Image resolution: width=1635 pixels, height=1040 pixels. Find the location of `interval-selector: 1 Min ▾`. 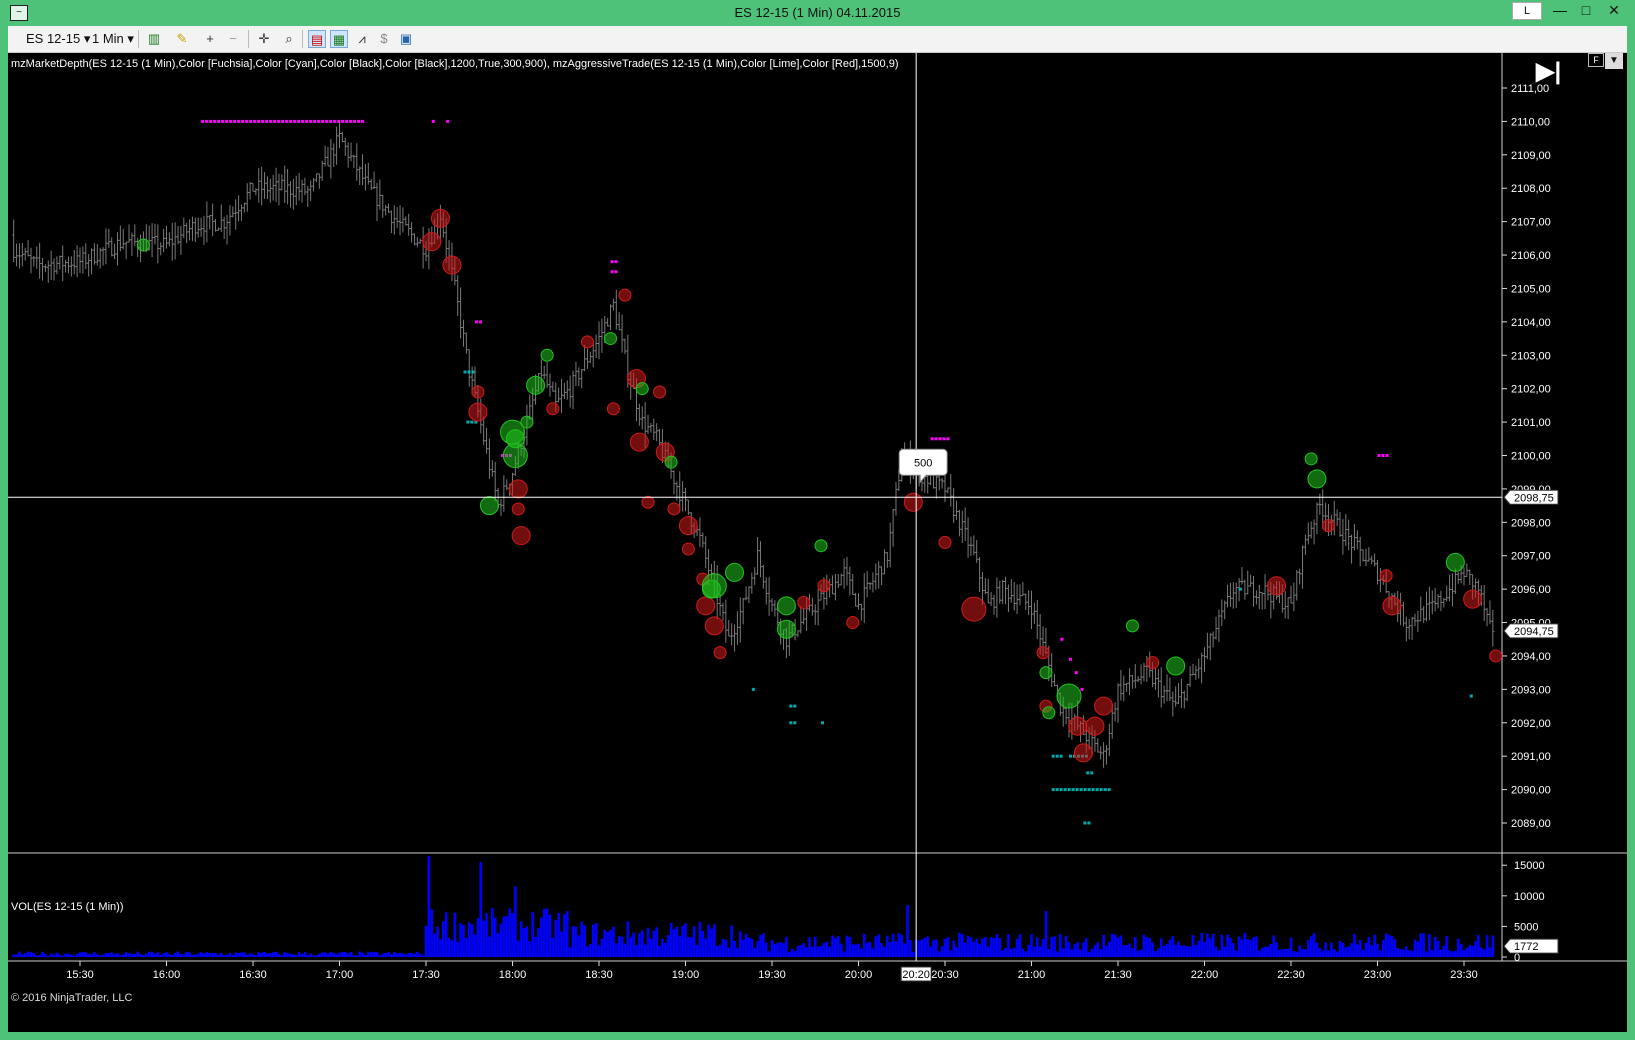

interval-selector: 1 Min ▾ is located at coordinates (113, 39).